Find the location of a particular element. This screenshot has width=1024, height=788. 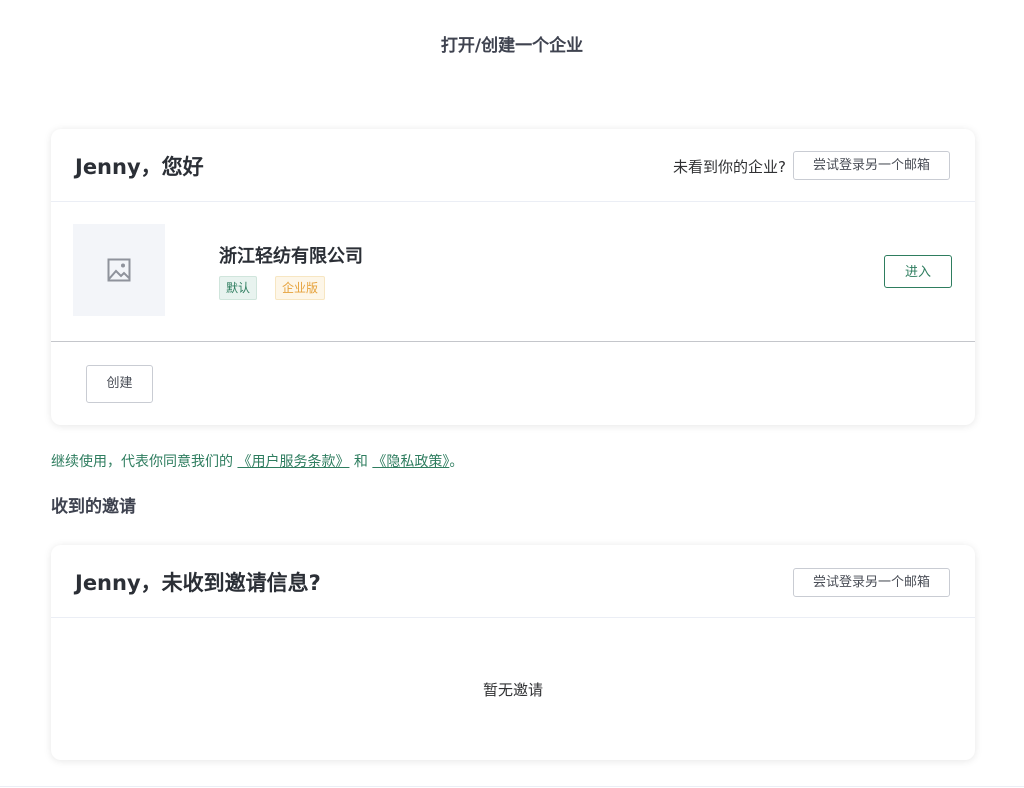

page-title: 打开/创建一个企业 is located at coordinates (512, 46).